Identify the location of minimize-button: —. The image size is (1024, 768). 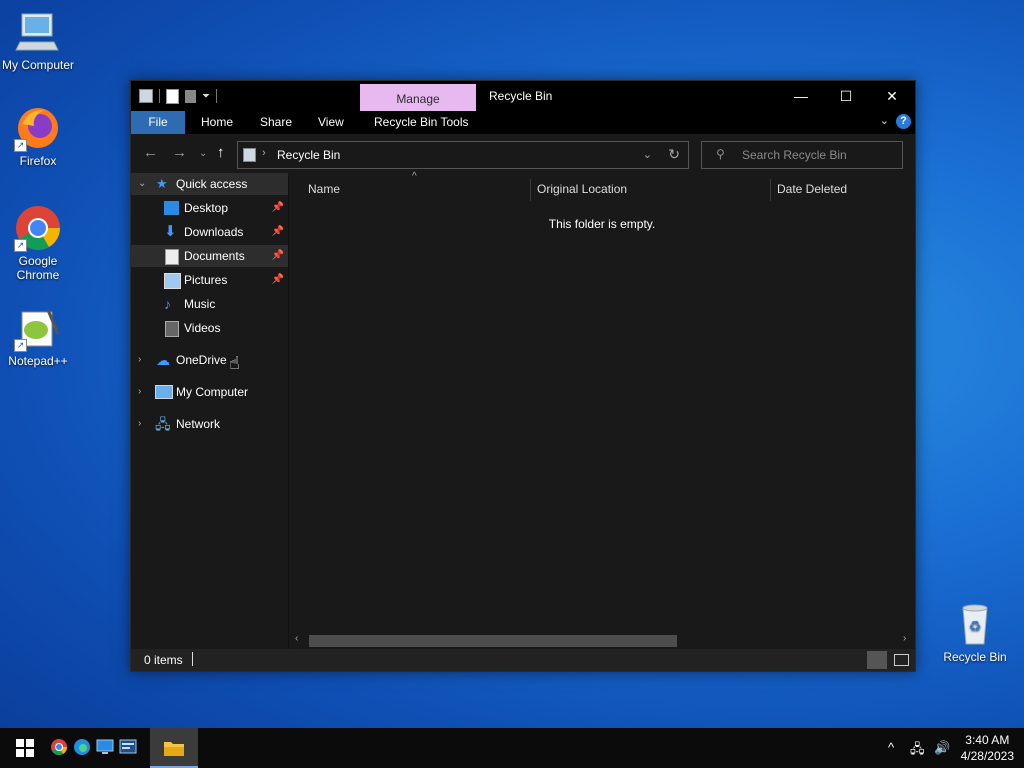
(801, 96).